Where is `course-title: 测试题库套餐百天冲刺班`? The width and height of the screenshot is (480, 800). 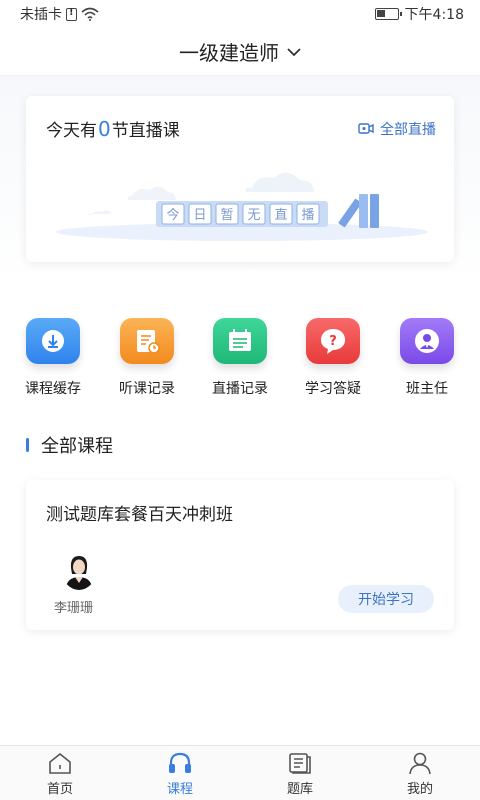 course-title: 测试题库套餐百天冲刺班 is located at coordinates (139, 515).